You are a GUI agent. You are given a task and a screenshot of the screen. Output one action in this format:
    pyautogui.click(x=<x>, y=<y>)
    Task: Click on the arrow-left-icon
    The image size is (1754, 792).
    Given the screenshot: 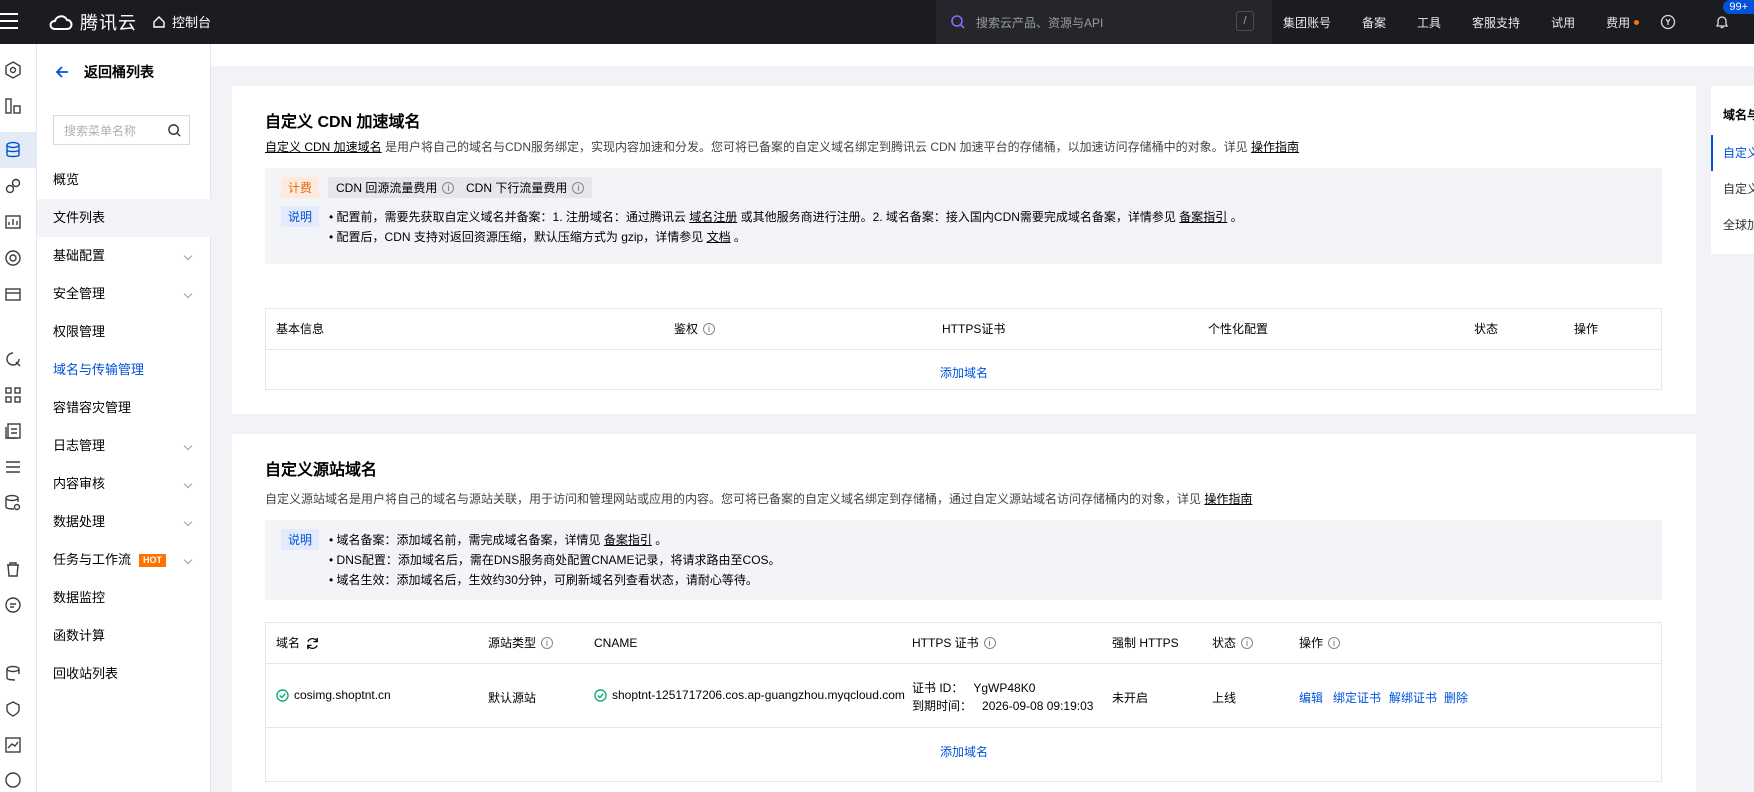 What is the action you would take?
    pyautogui.click(x=61, y=72)
    